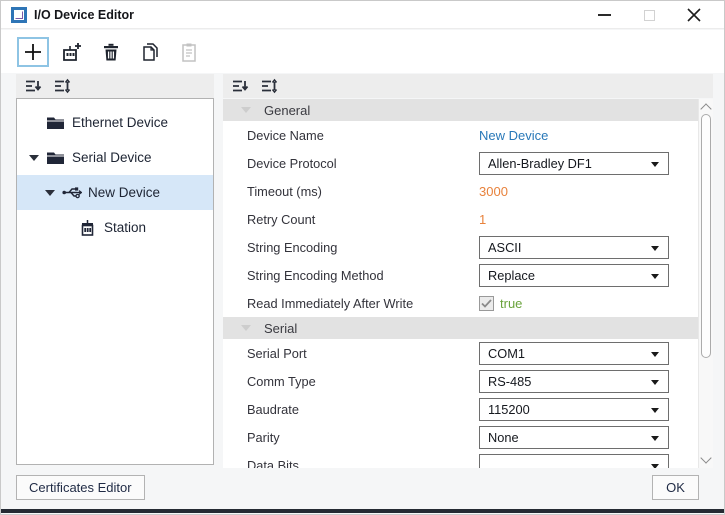 The image size is (725, 515). I want to click on tree-item-label: New Device, so click(124, 192).